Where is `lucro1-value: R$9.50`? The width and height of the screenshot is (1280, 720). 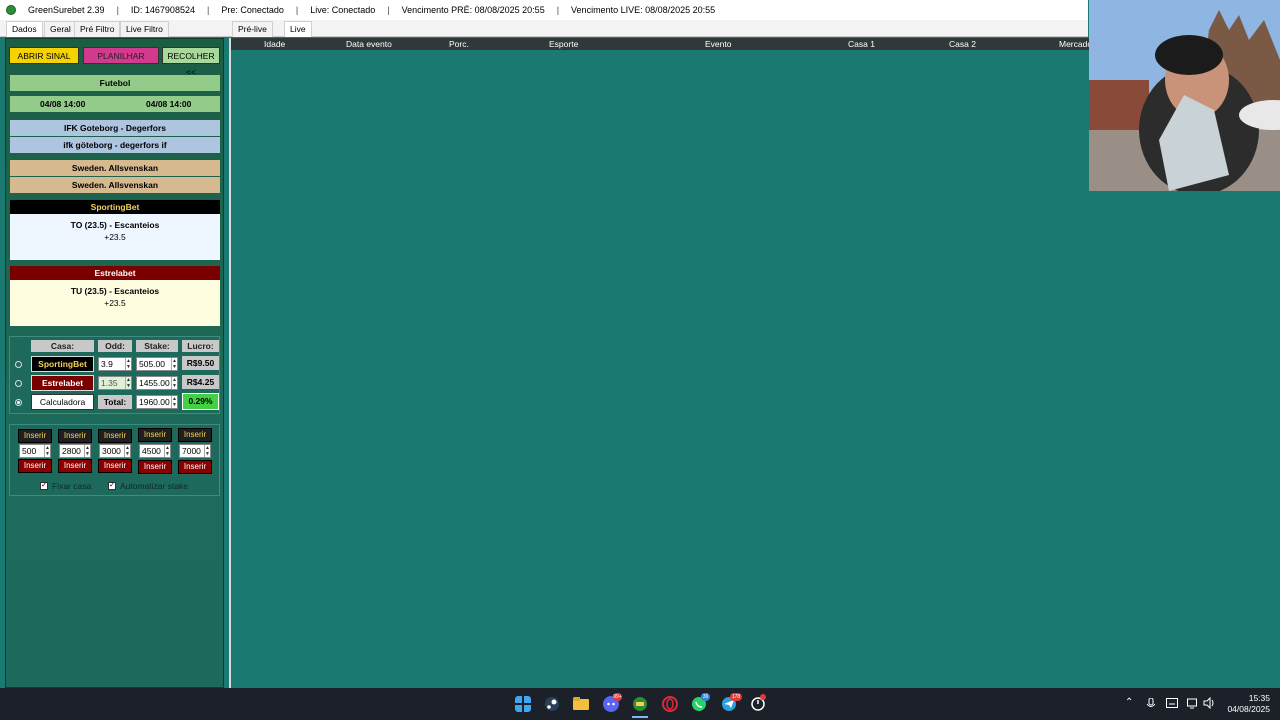
lucro1-value: R$9.50 is located at coordinates (200, 363).